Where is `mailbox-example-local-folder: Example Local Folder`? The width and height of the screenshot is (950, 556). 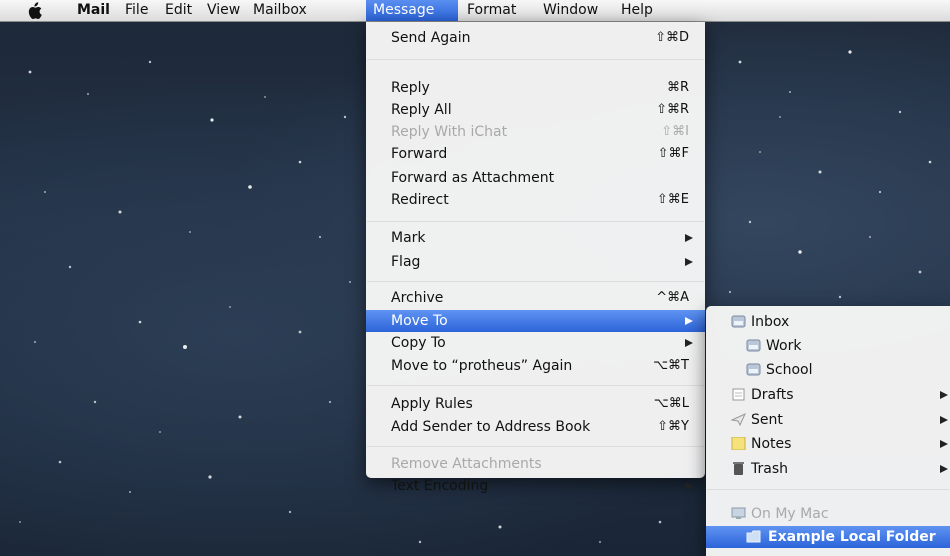
mailbox-example-local-folder: Example Local Folder is located at coordinates (828, 537).